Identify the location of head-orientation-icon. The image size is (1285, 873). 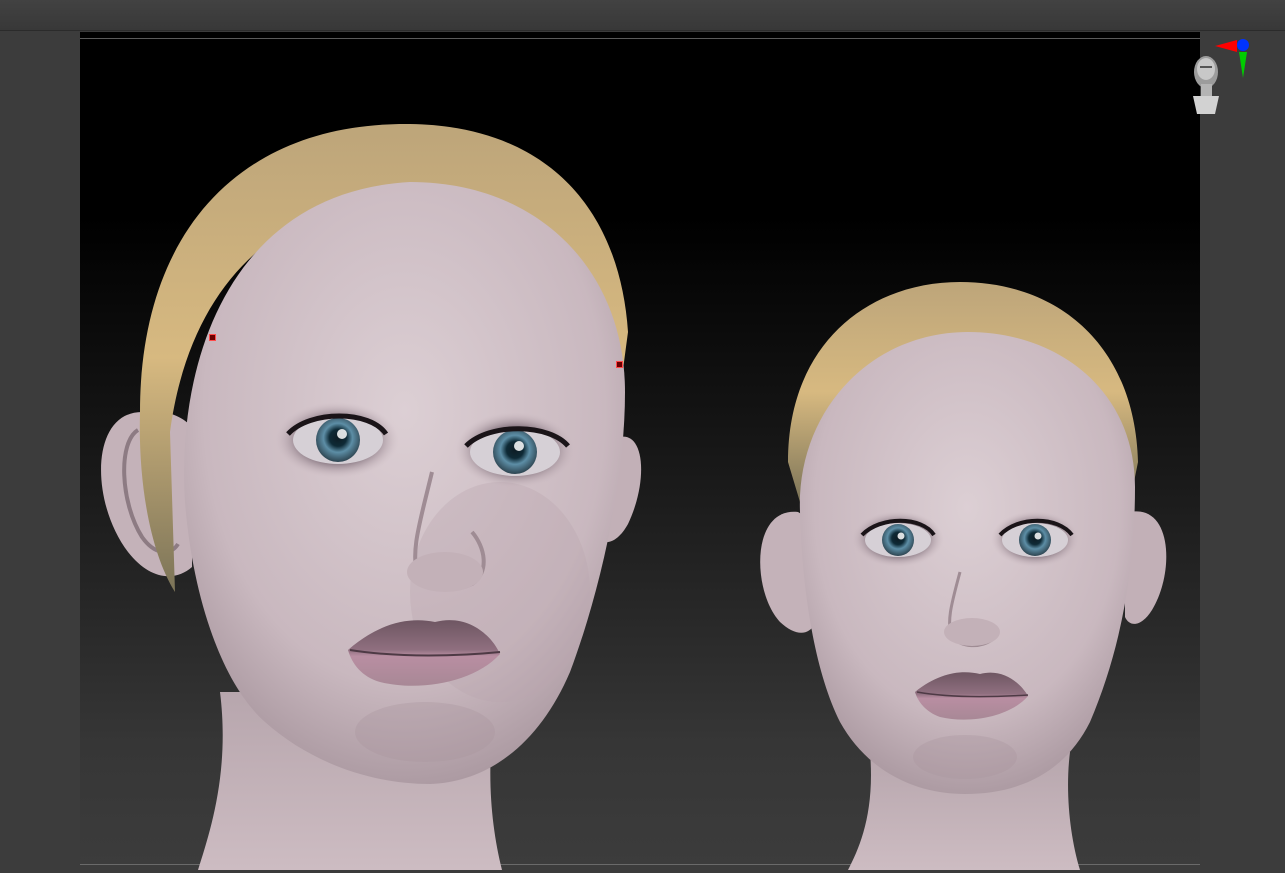
(1220, 78).